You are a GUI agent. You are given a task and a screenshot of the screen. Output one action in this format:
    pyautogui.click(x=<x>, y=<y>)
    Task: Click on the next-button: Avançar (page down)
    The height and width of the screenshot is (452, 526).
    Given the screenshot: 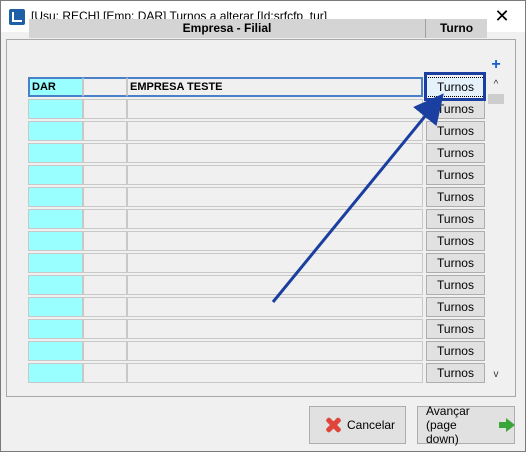 What is the action you would take?
    pyautogui.click(x=466, y=425)
    